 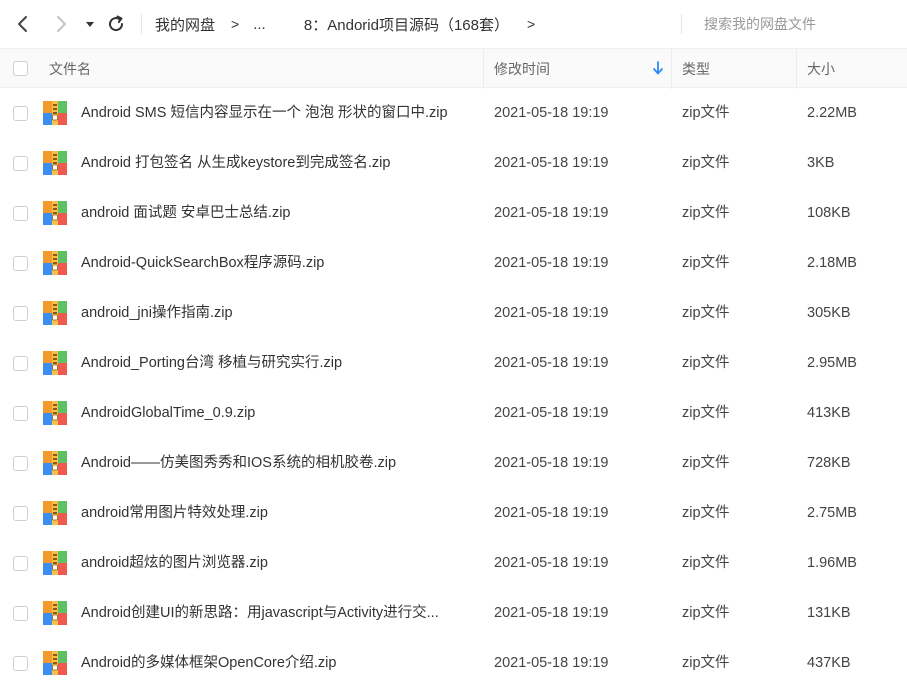 What do you see at coordinates (821, 69) in the screenshot?
I see `column-header-size: 大小` at bounding box center [821, 69].